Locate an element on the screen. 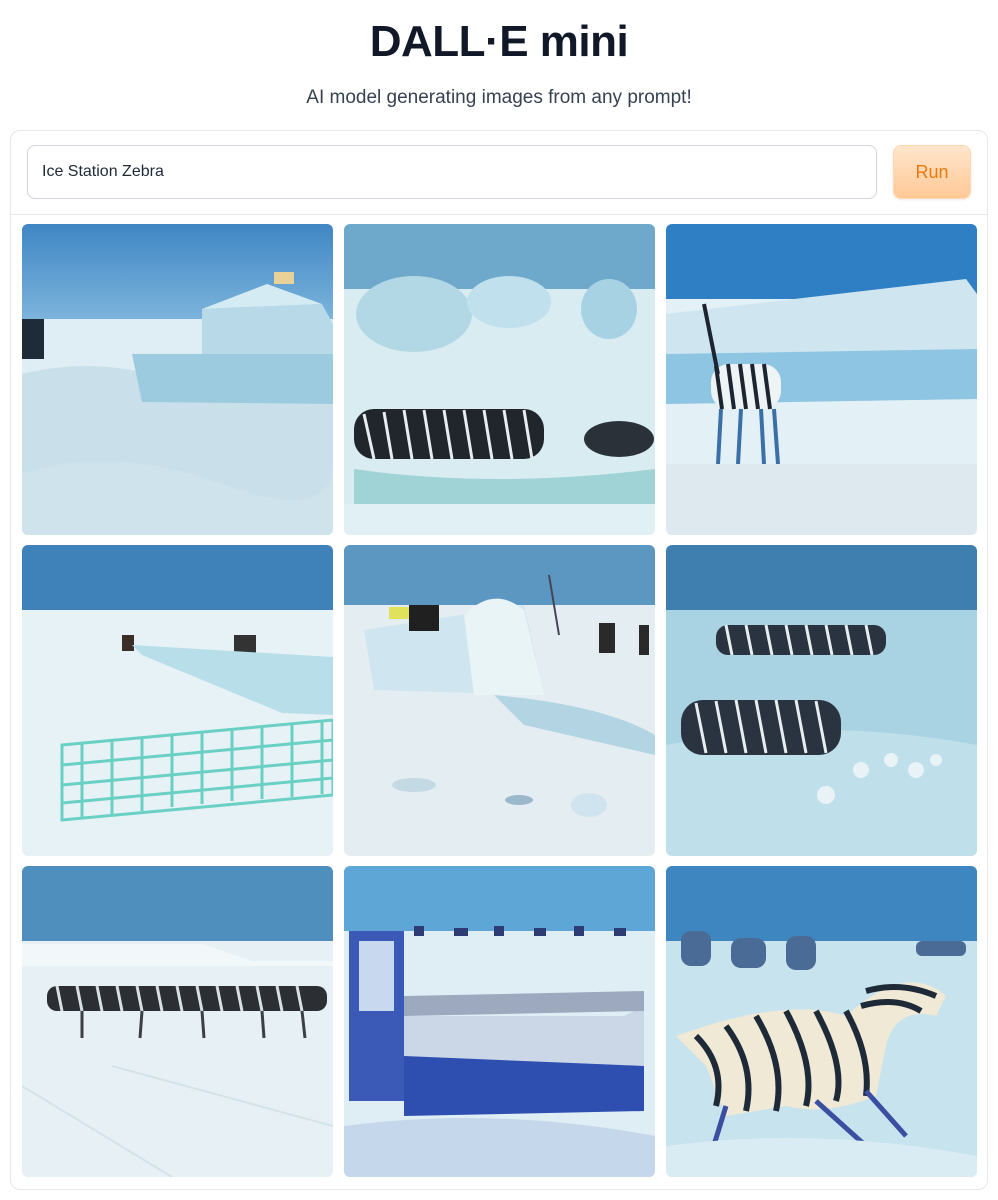 Image resolution: width=998 pixels, height=1200 pixels. prompt-row: Run is located at coordinates (499, 173).